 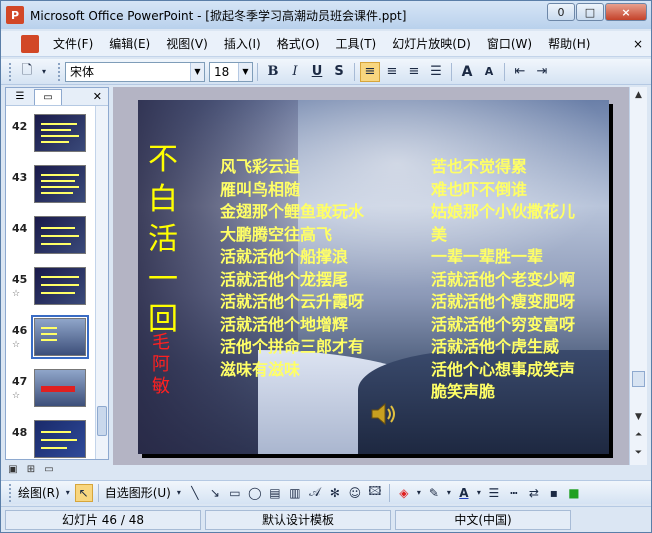 What do you see at coordinates (44, 72) in the screenshot?
I see `toolbar-options-icon: ▾` at bounding box center [44, 72].